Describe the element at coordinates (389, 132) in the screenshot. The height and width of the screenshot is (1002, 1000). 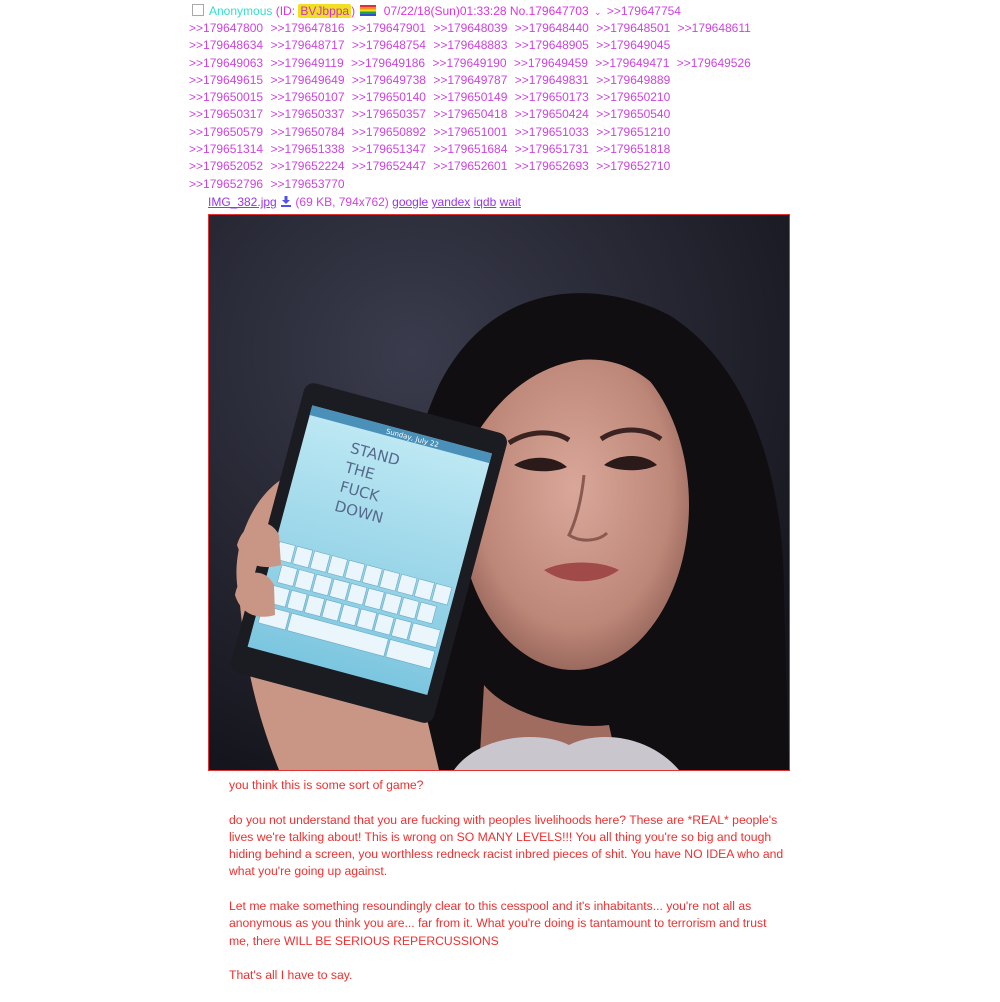
I see `backlink: >>179650892` at that location.